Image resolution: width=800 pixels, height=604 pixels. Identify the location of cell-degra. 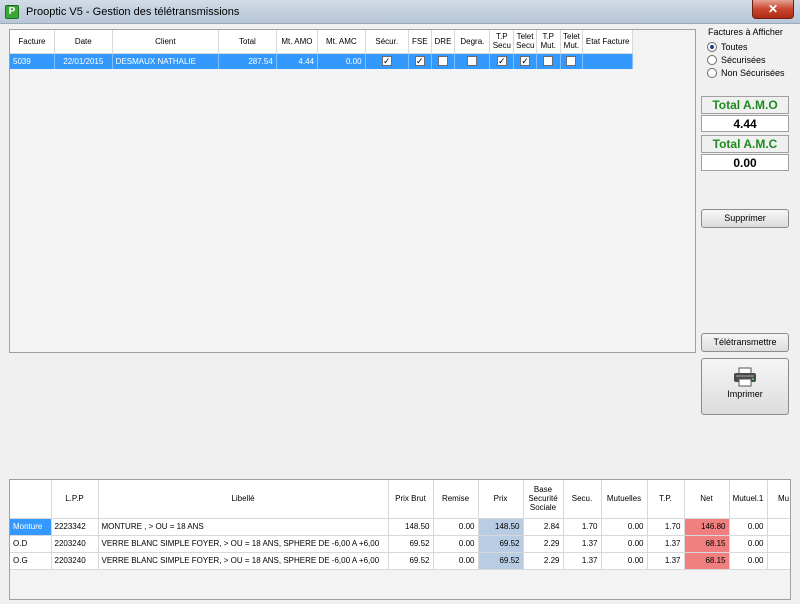
(472, 61).